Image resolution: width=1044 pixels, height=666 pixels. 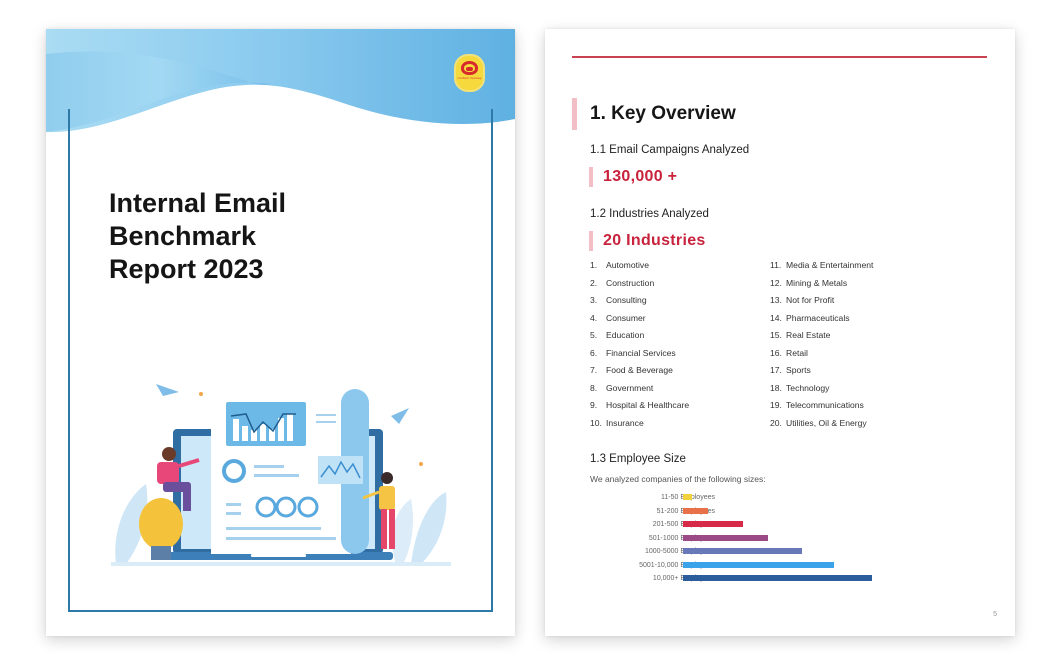 What do you see at coordinates (822, 265) in the screenshot?
I see `industry-item: 11. Media & Entertainment` at bounding box center [822, 265].